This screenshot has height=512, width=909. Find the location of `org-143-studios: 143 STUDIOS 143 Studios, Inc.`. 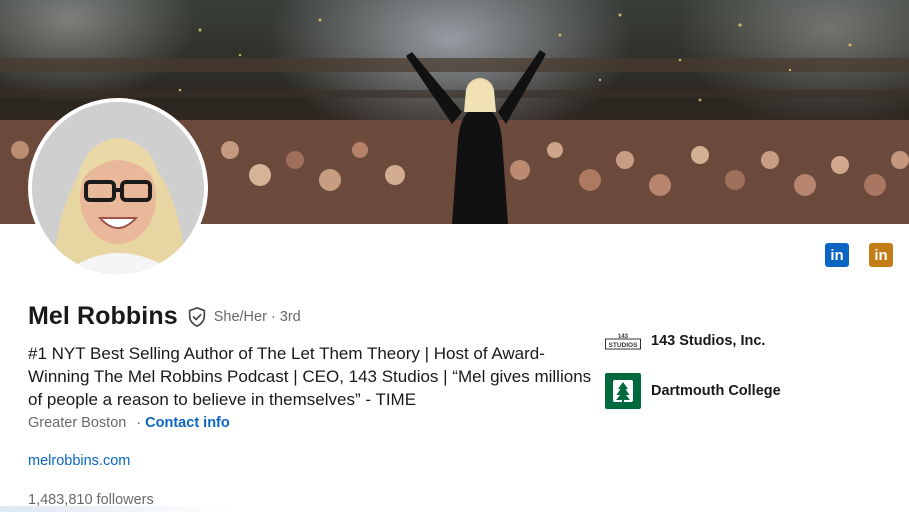

org-143-studios: 143 STUDIOS 143 Studios, Inc. is located at coordinates (693, 341).